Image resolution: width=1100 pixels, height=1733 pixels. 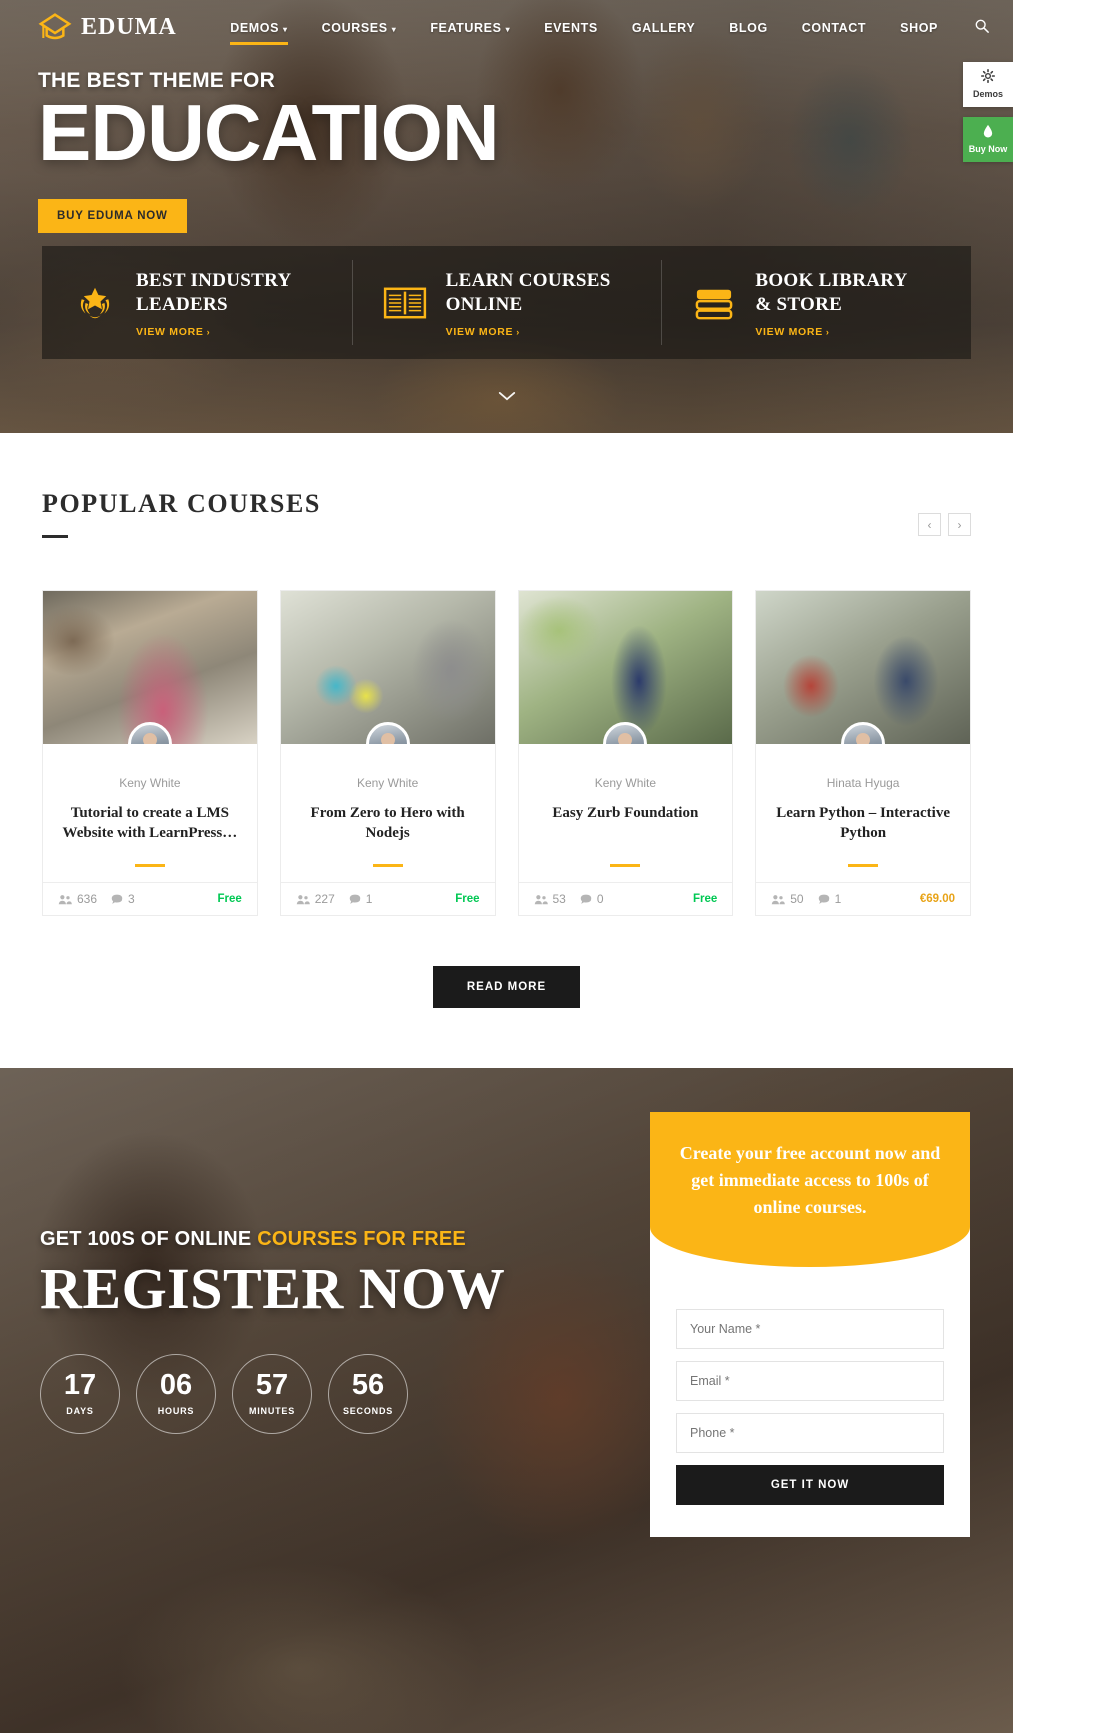 I want to click on course-comments-count: 0, so click(x=600, y=899).